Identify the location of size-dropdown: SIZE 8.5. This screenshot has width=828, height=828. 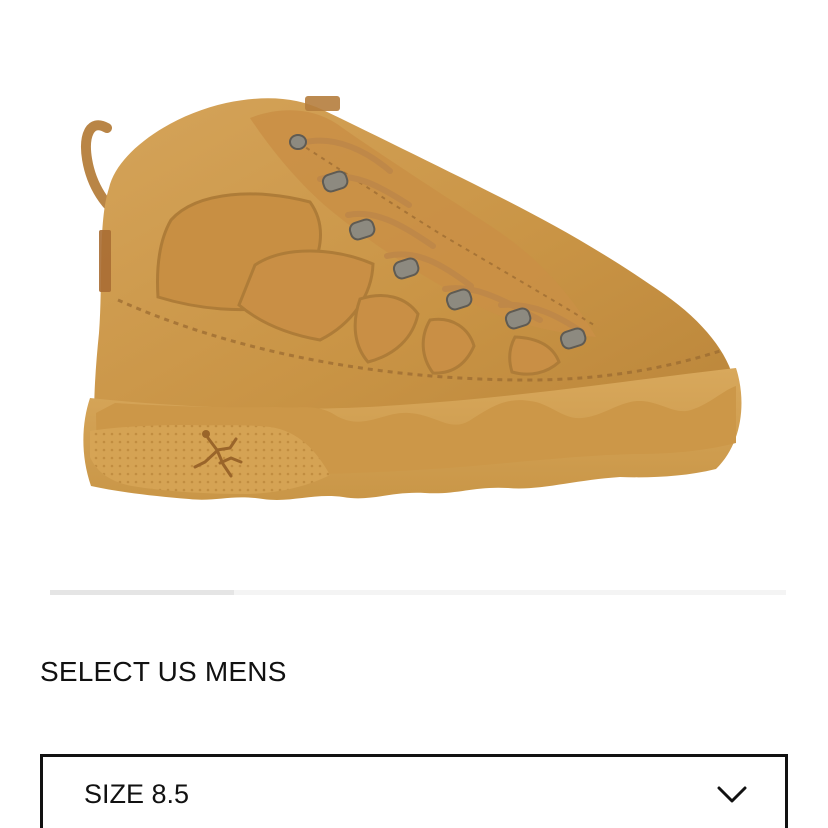
(414, 791).